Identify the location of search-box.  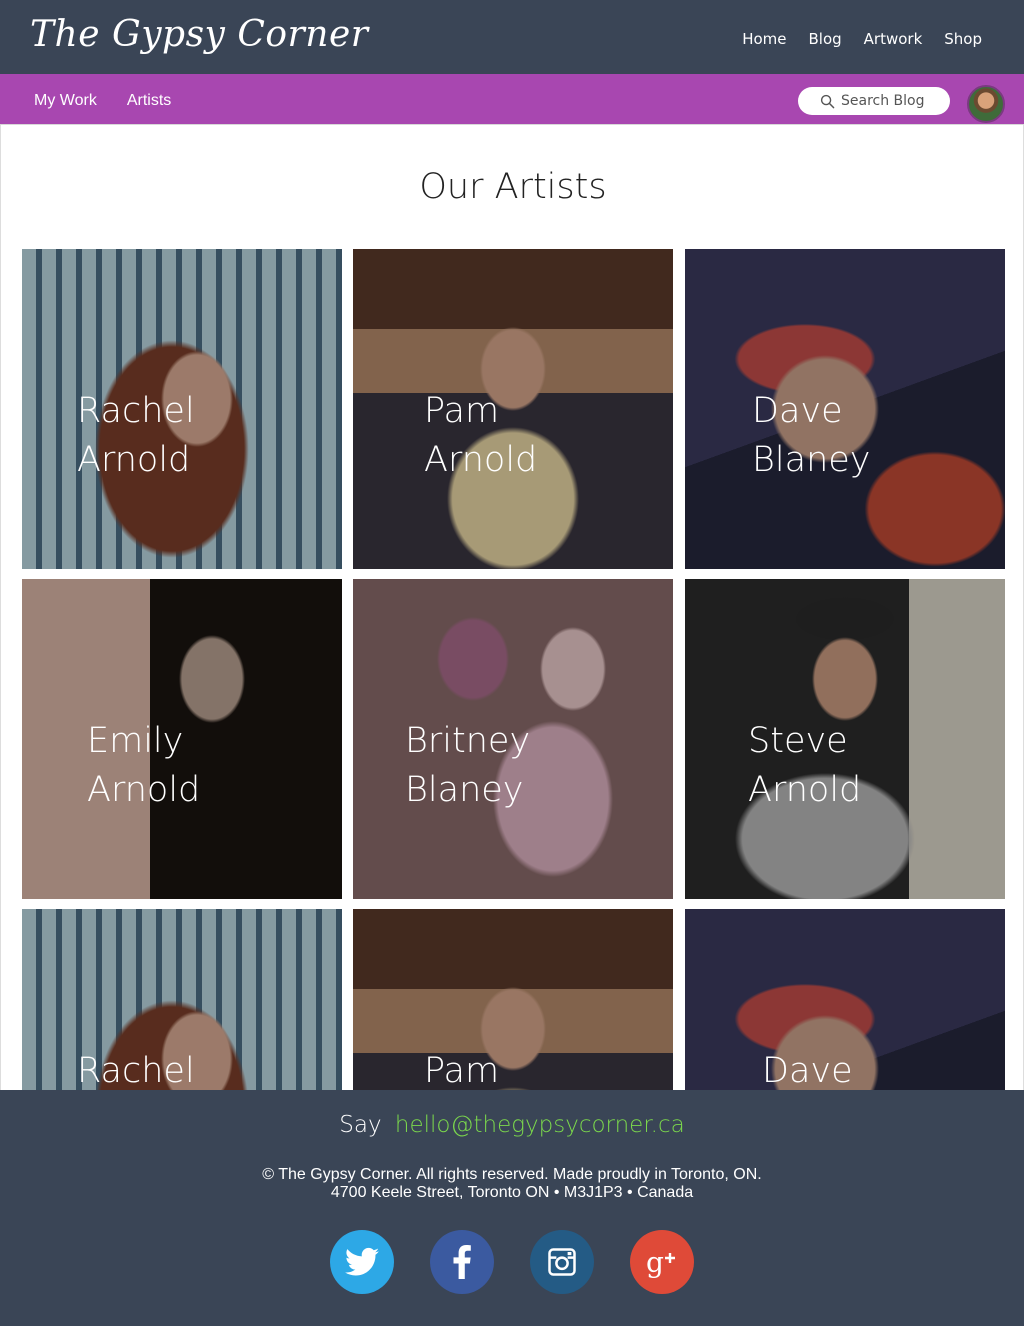
(874, 101).